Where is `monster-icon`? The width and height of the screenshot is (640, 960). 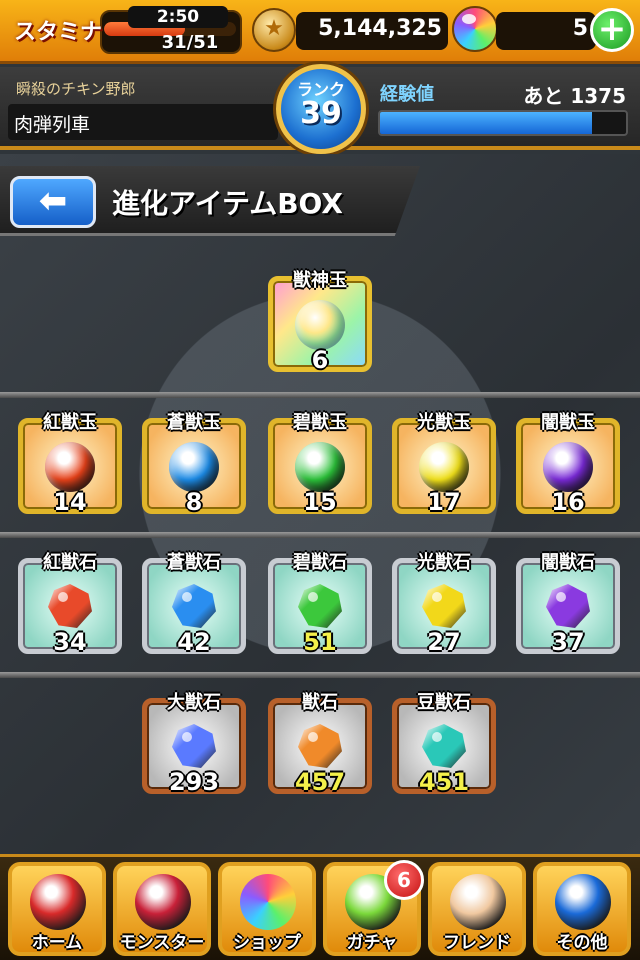
monster-icon is located at coordinates (163, 902).